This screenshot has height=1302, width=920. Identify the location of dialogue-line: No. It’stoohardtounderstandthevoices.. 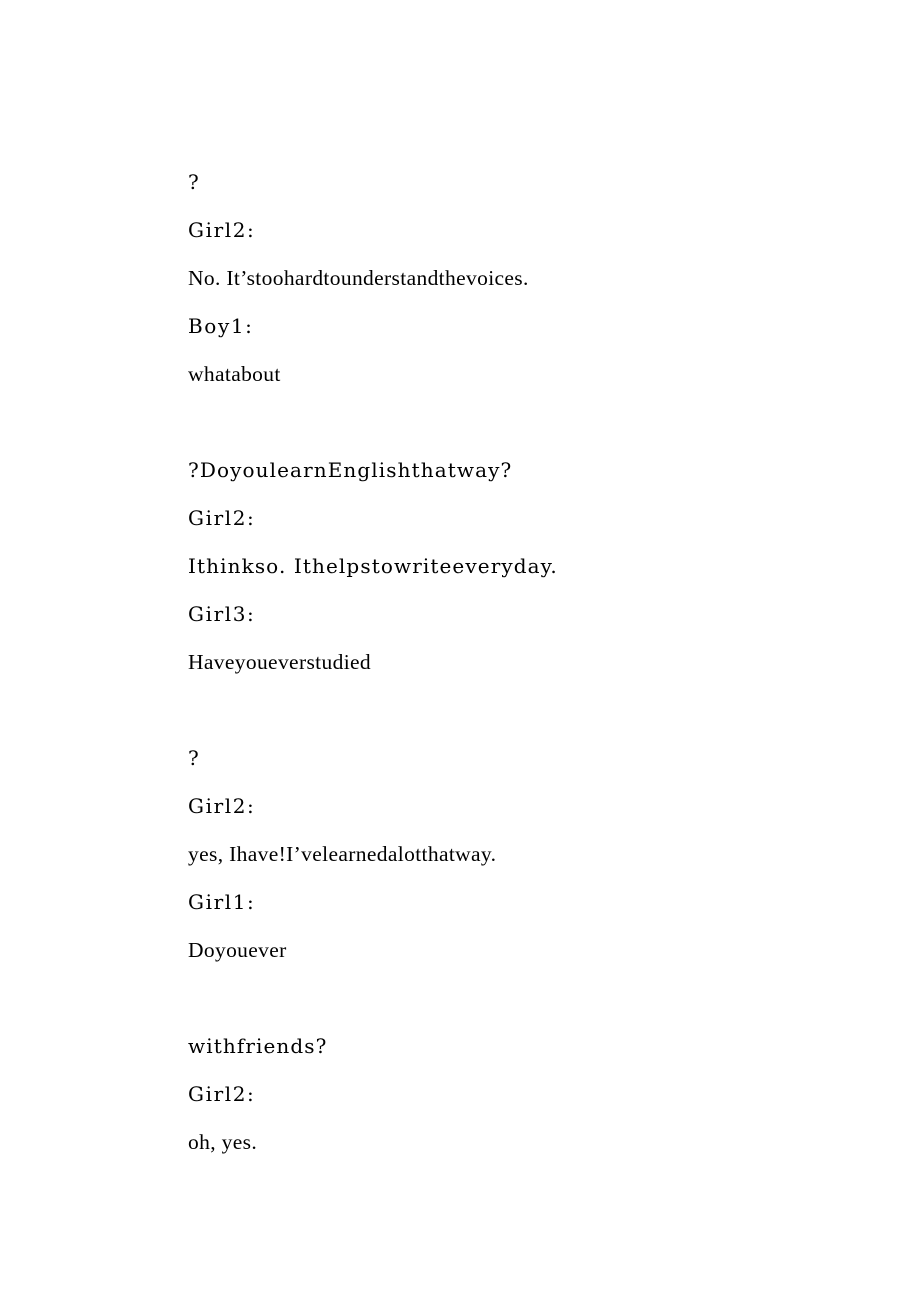
(358, 278).